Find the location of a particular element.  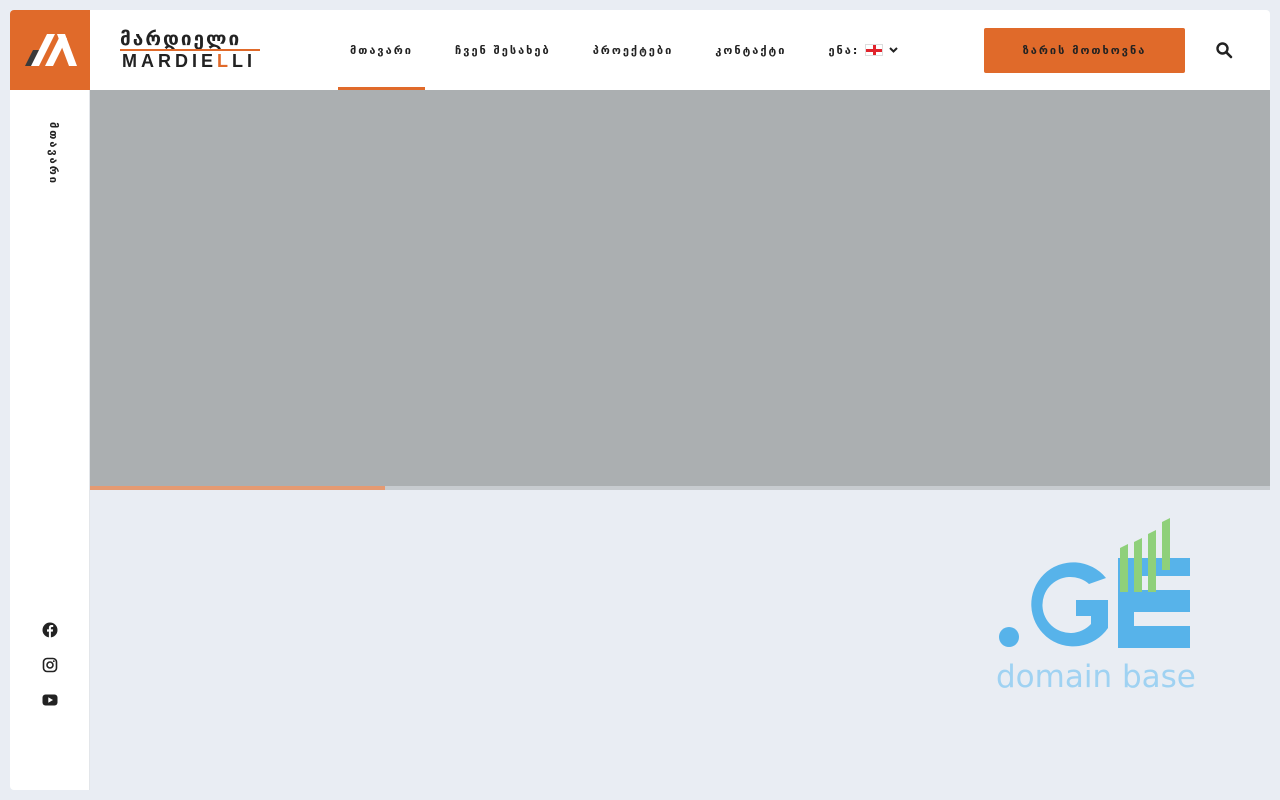

slider-progress-fill is located at coordinates (237, 488).